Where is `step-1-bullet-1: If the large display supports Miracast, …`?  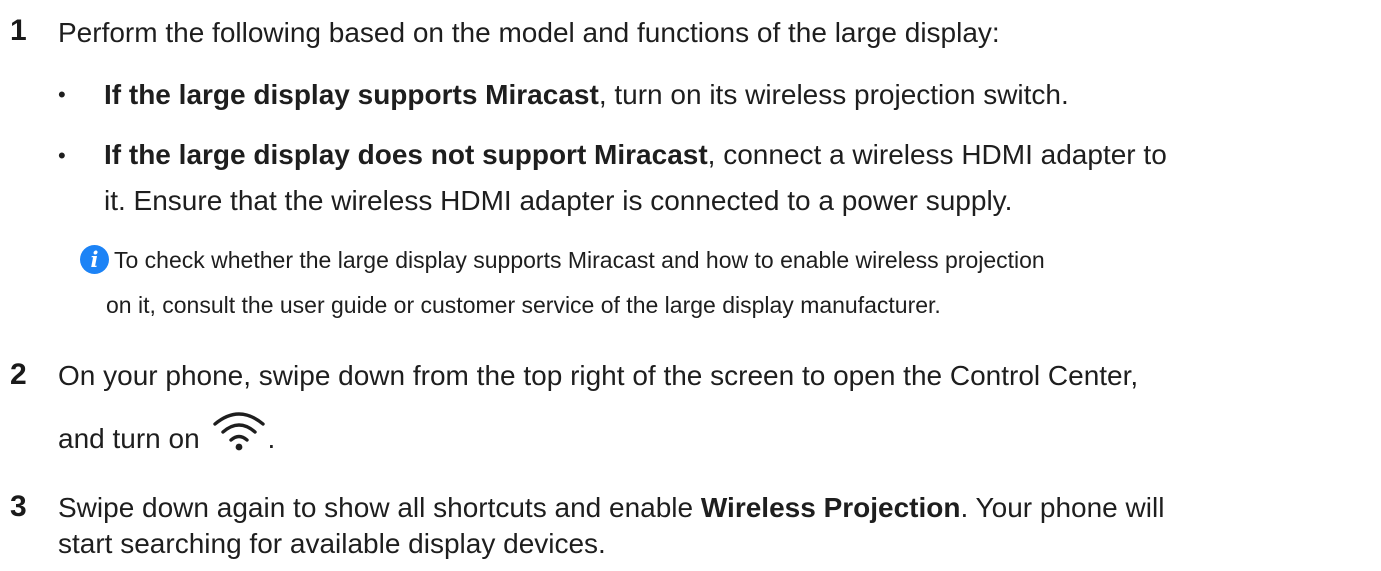 step-1-bullet-1: If the large display supports Miracast, … is located at coordinates (586, 95).